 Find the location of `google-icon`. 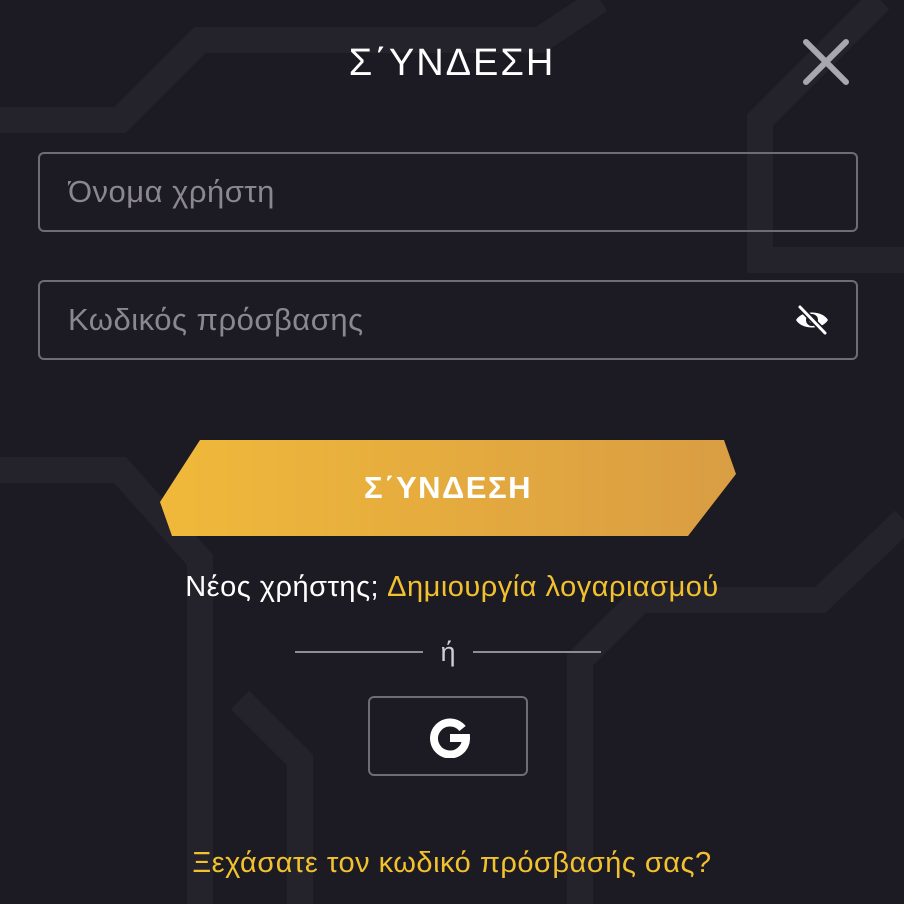

google-icon is located at coordinates (450, 738).